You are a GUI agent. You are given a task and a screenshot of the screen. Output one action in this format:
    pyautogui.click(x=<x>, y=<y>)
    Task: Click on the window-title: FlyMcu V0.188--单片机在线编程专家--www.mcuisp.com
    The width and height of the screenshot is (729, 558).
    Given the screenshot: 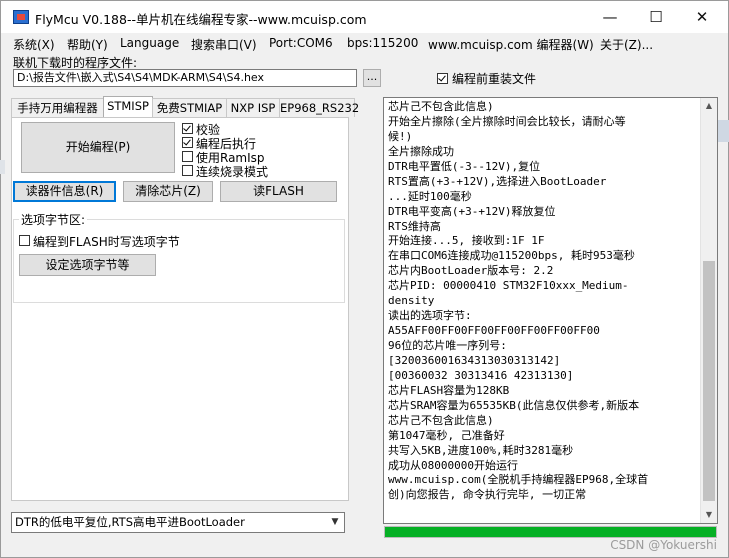 What is the action you would take?
    pyautogui.click(x=201, y=19)
    